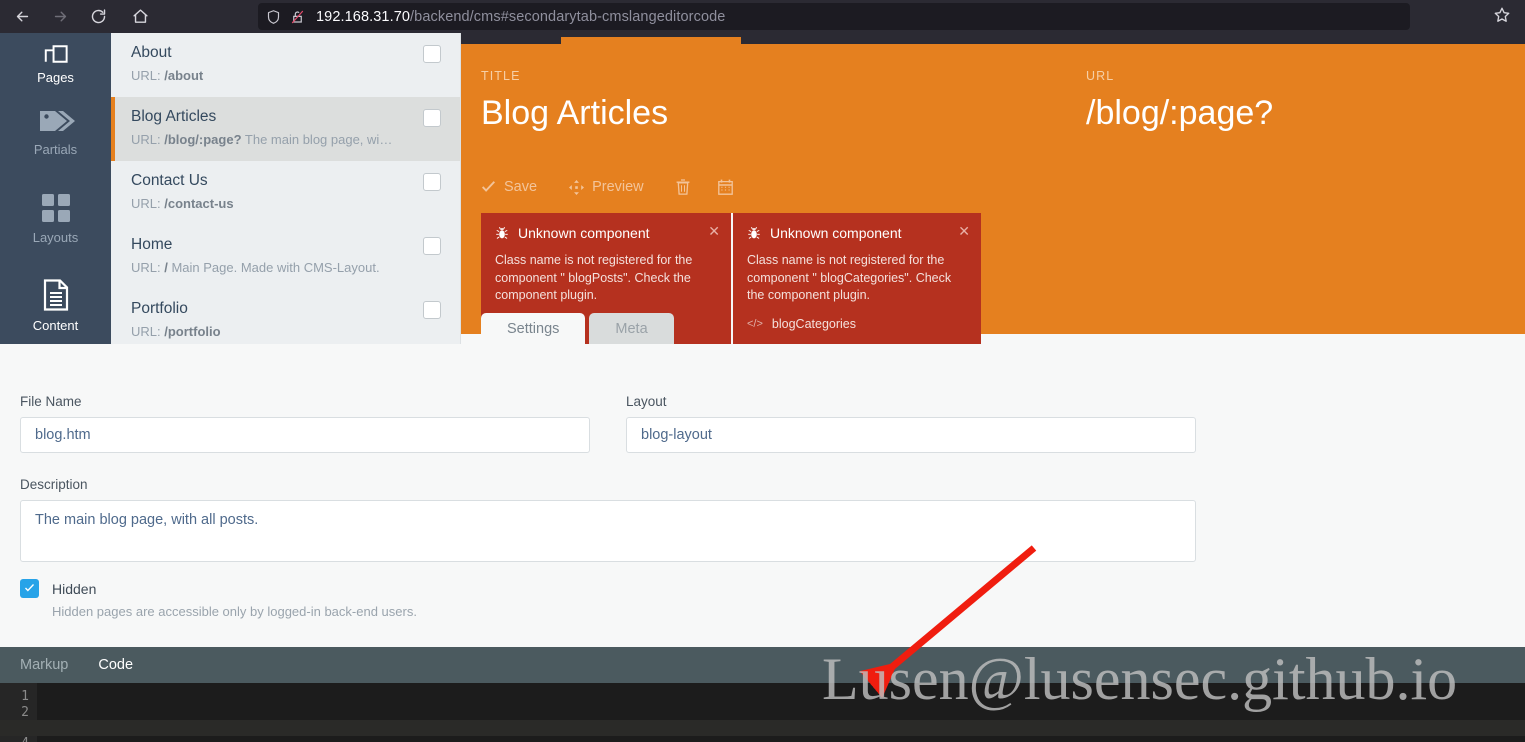  I want to click on error-component: </> blogCategories, so click(857, 324).